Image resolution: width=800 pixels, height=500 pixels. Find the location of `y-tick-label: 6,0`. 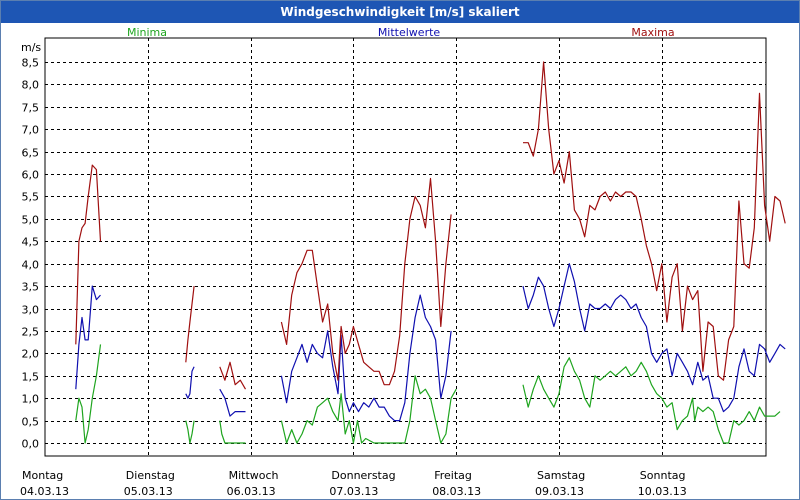

y-tick-label: 6,0 is located at coordinates (31, 175).